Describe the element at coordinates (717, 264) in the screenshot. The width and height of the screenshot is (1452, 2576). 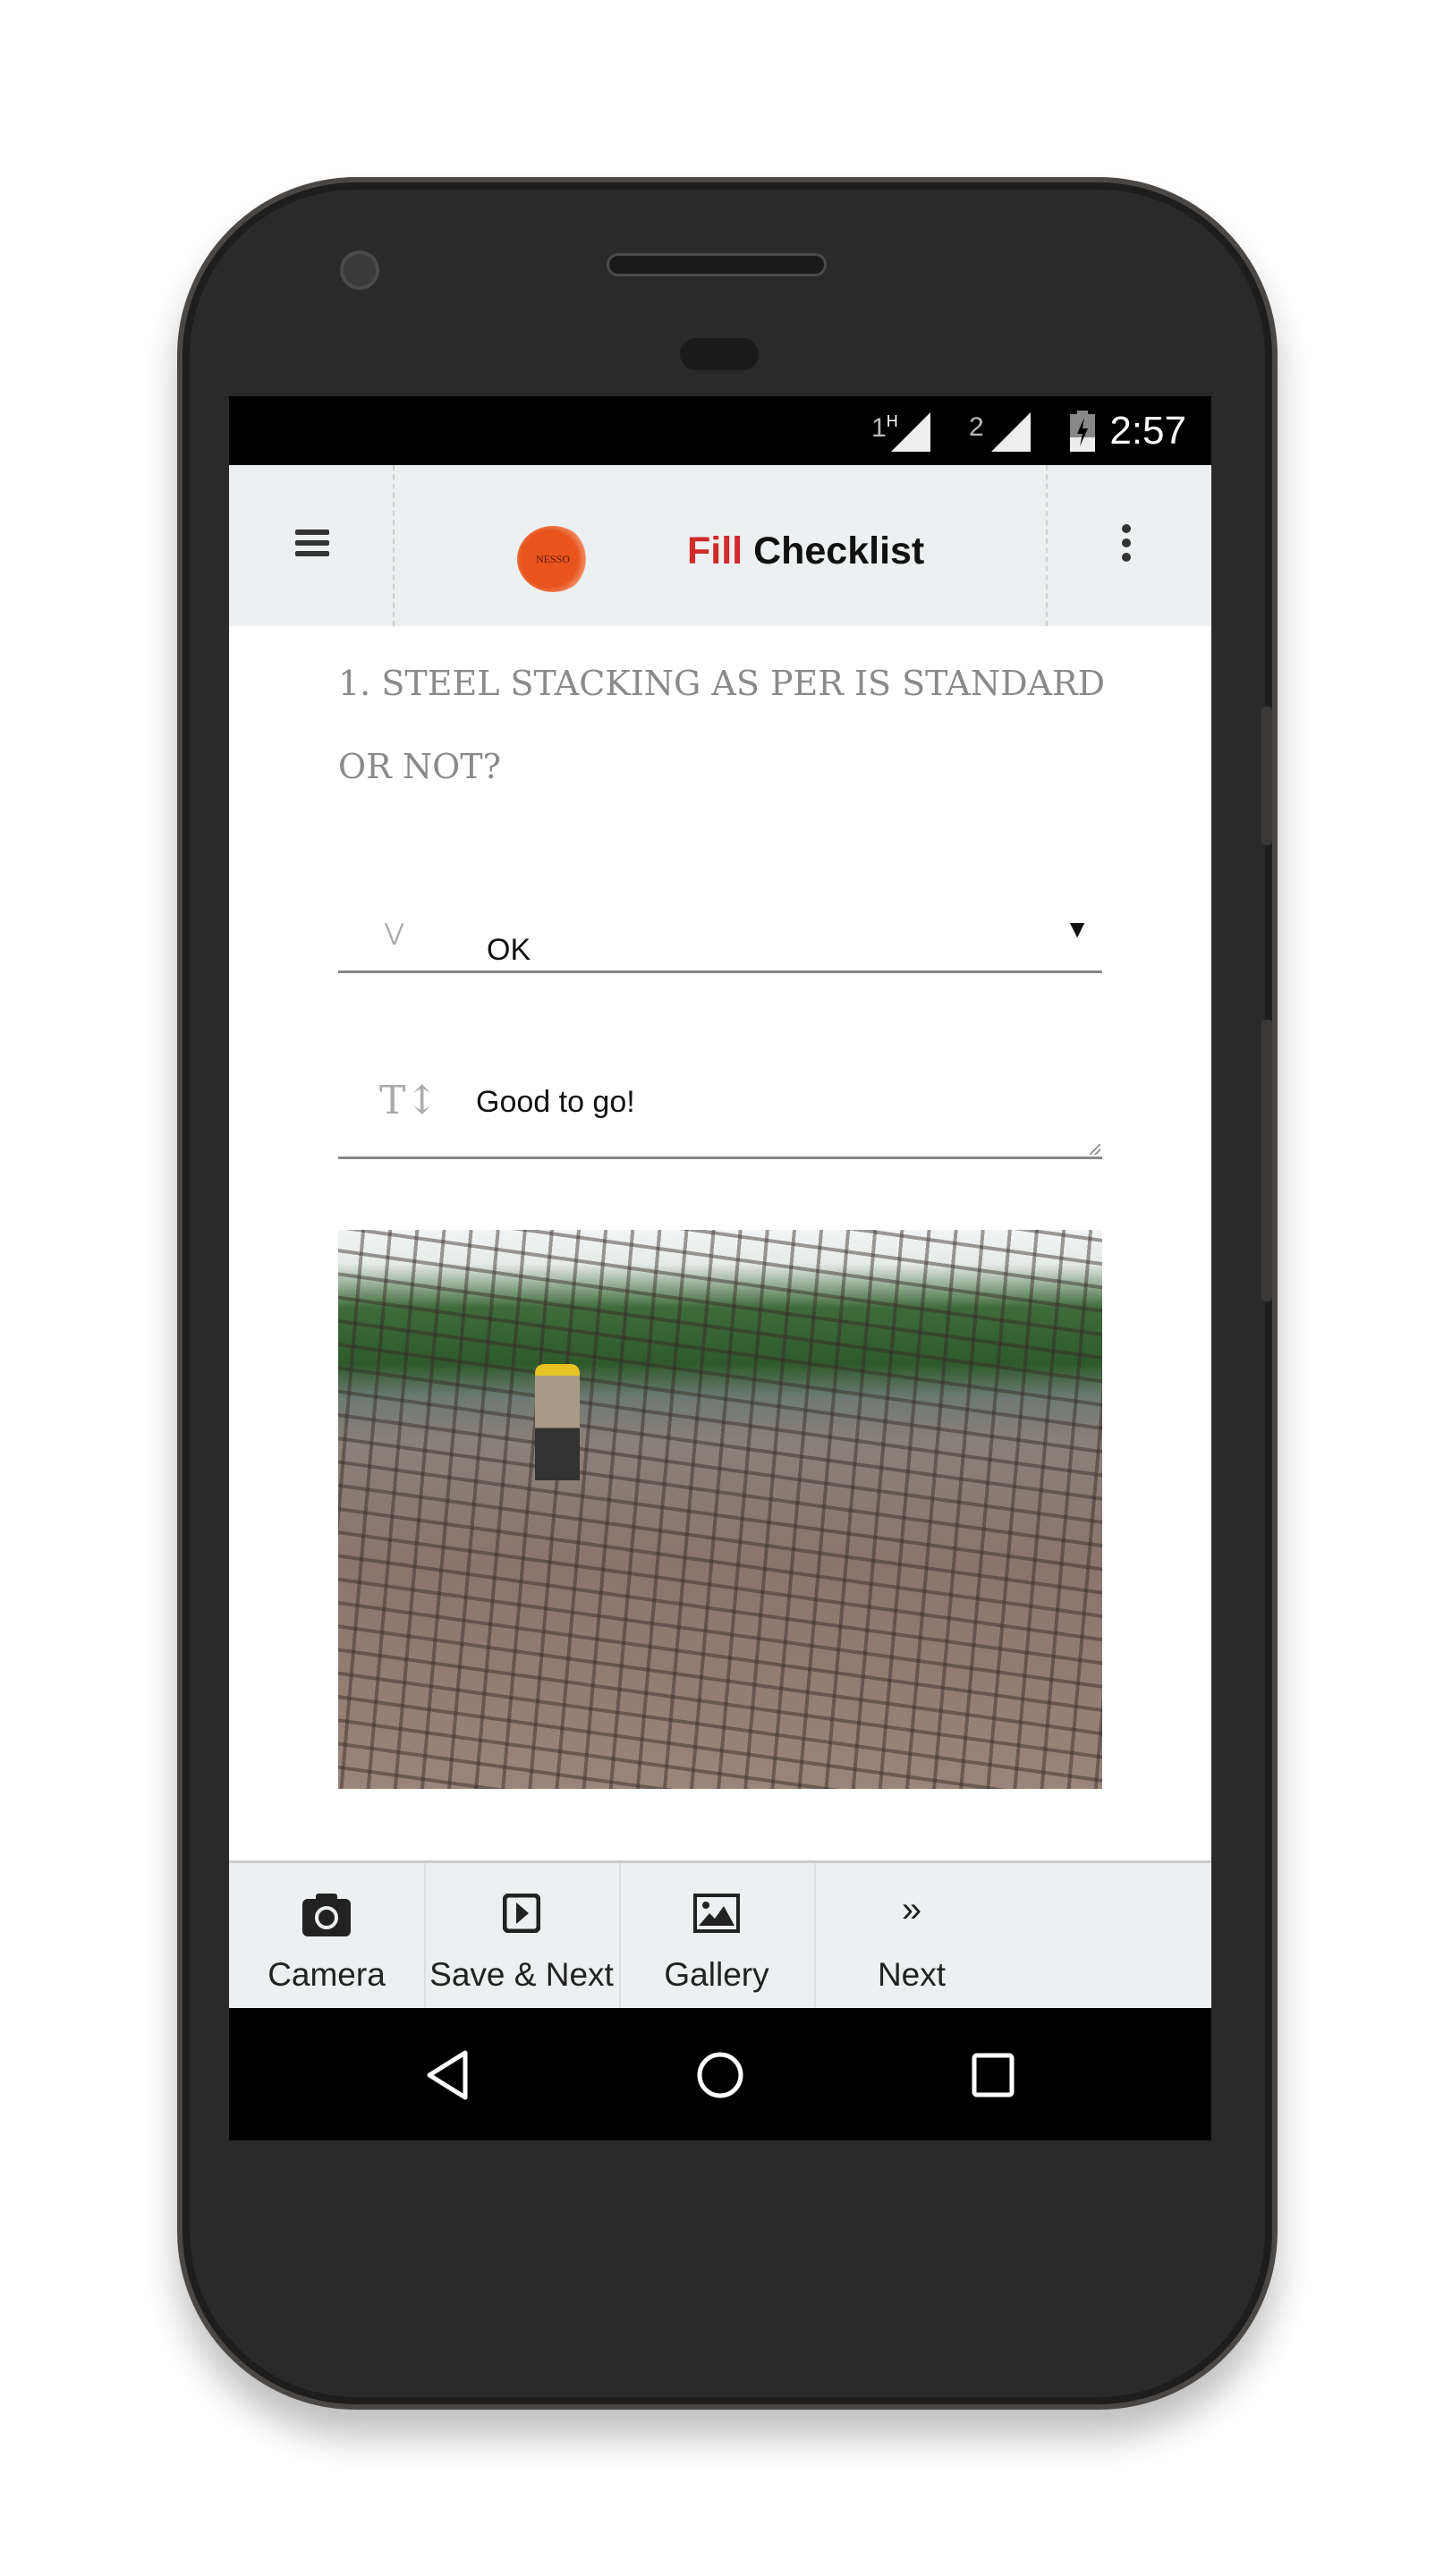
I see `earpiece-speaker` at that location.